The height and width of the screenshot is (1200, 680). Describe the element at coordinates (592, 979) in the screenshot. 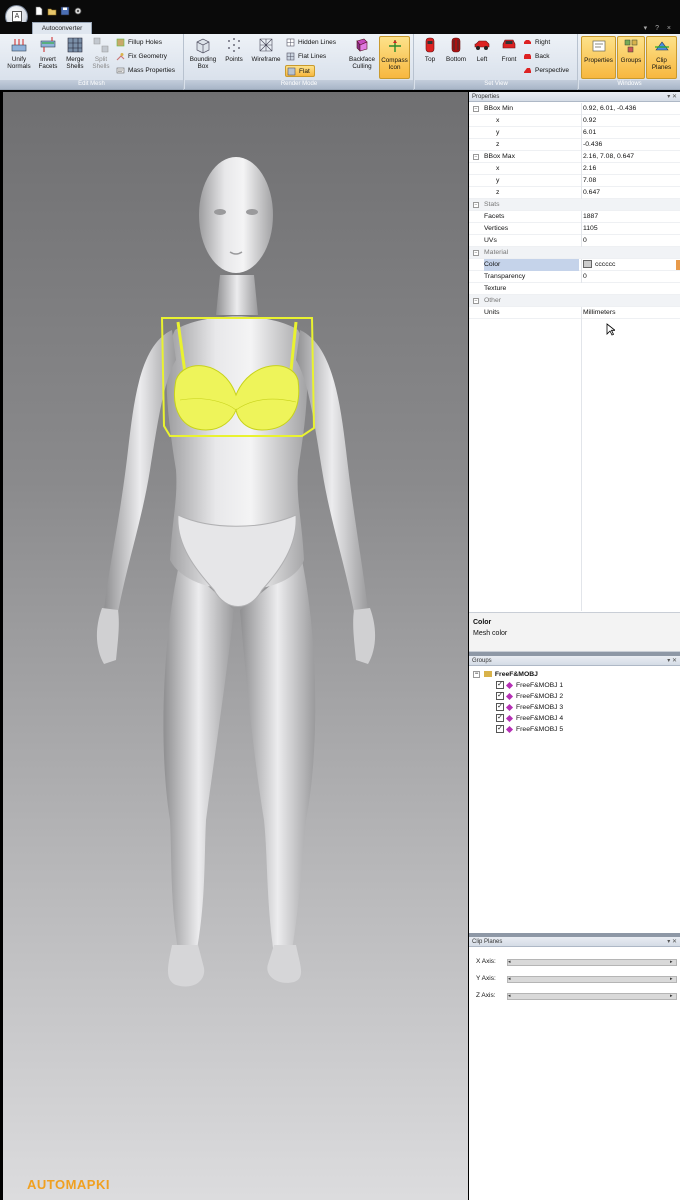

I see `y-axis-slider: ◂ ▸` at that location.